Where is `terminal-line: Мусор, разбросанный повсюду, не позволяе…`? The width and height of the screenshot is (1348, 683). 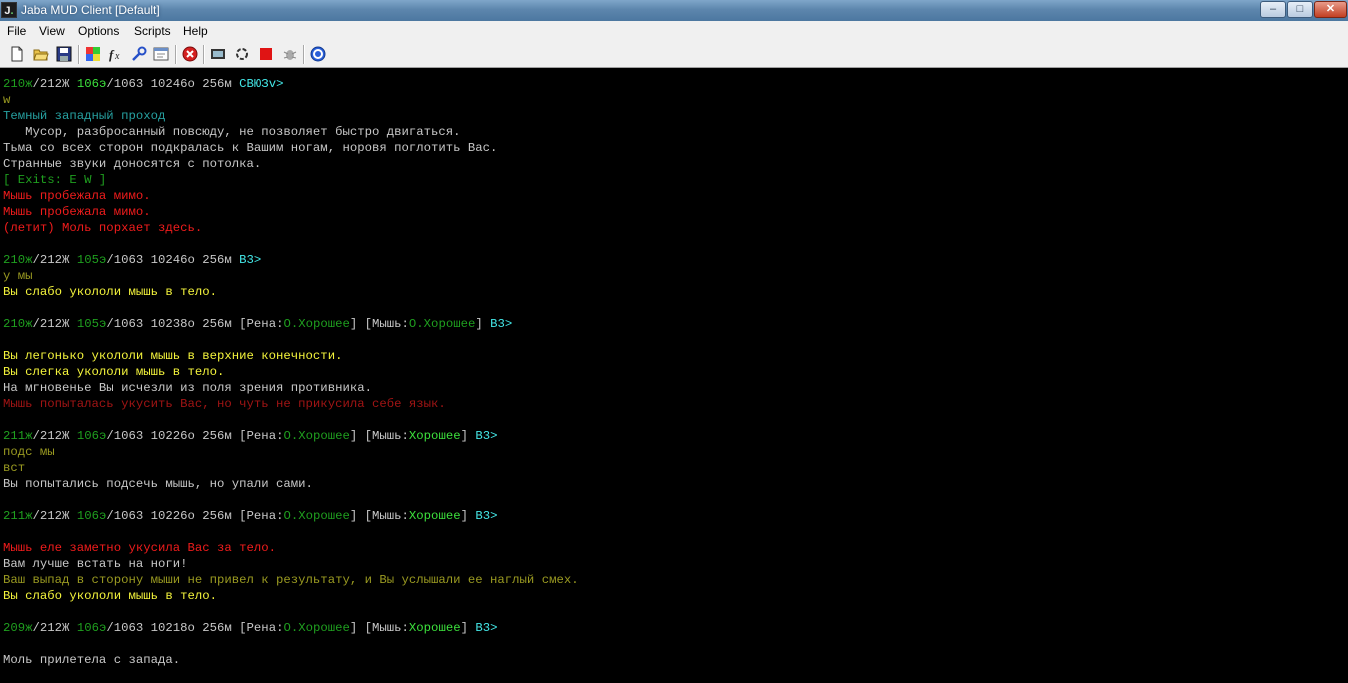 terminal-line: Мусор, разбросанный повсюду, не позволяе… is located at coordinates (232, 132).